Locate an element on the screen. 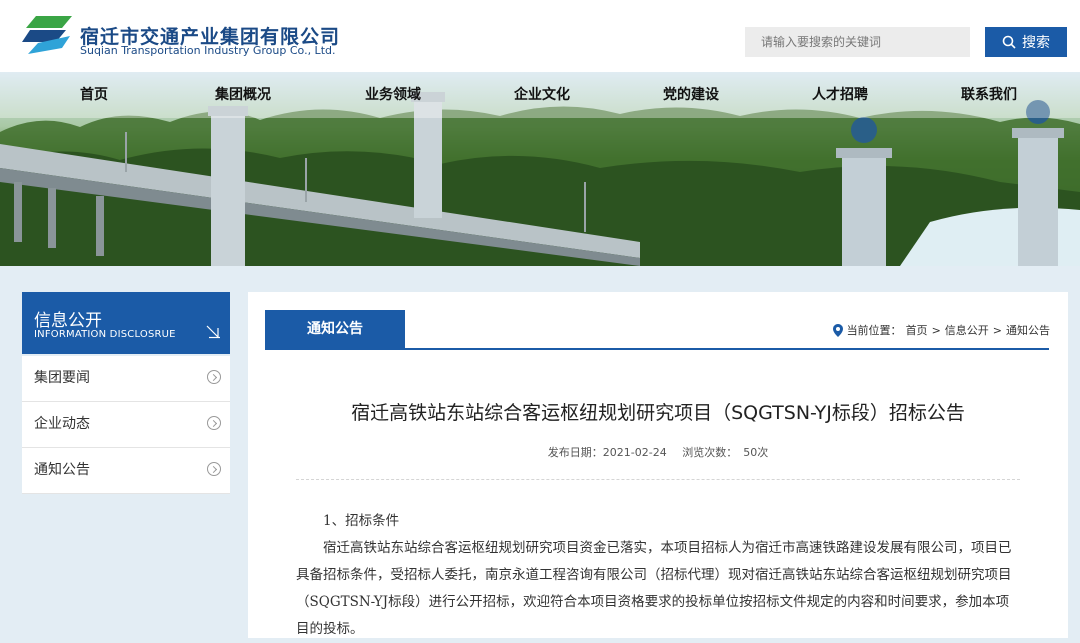 This screenshot has width=1080, height=643. arrow-down-right-icon is located at coordinates (213, 332).